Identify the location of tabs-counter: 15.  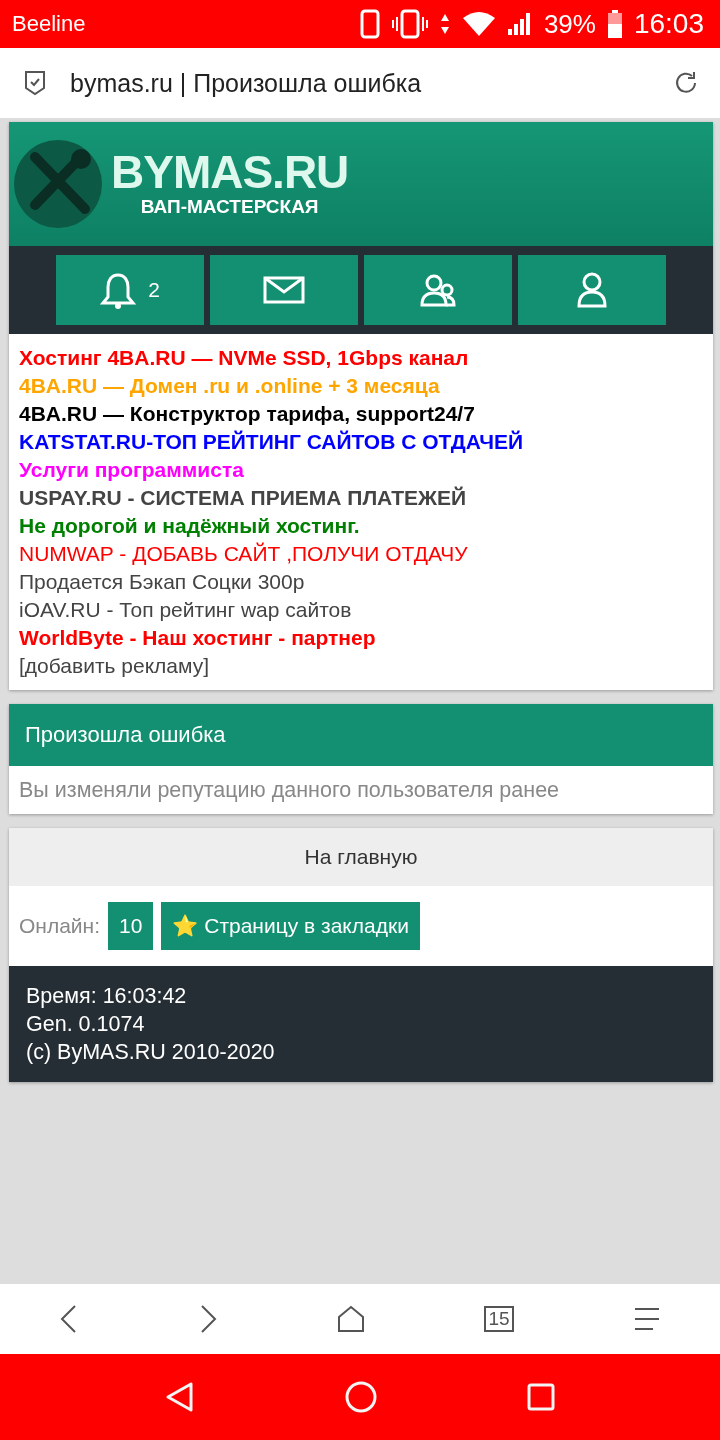
(499, 1319).